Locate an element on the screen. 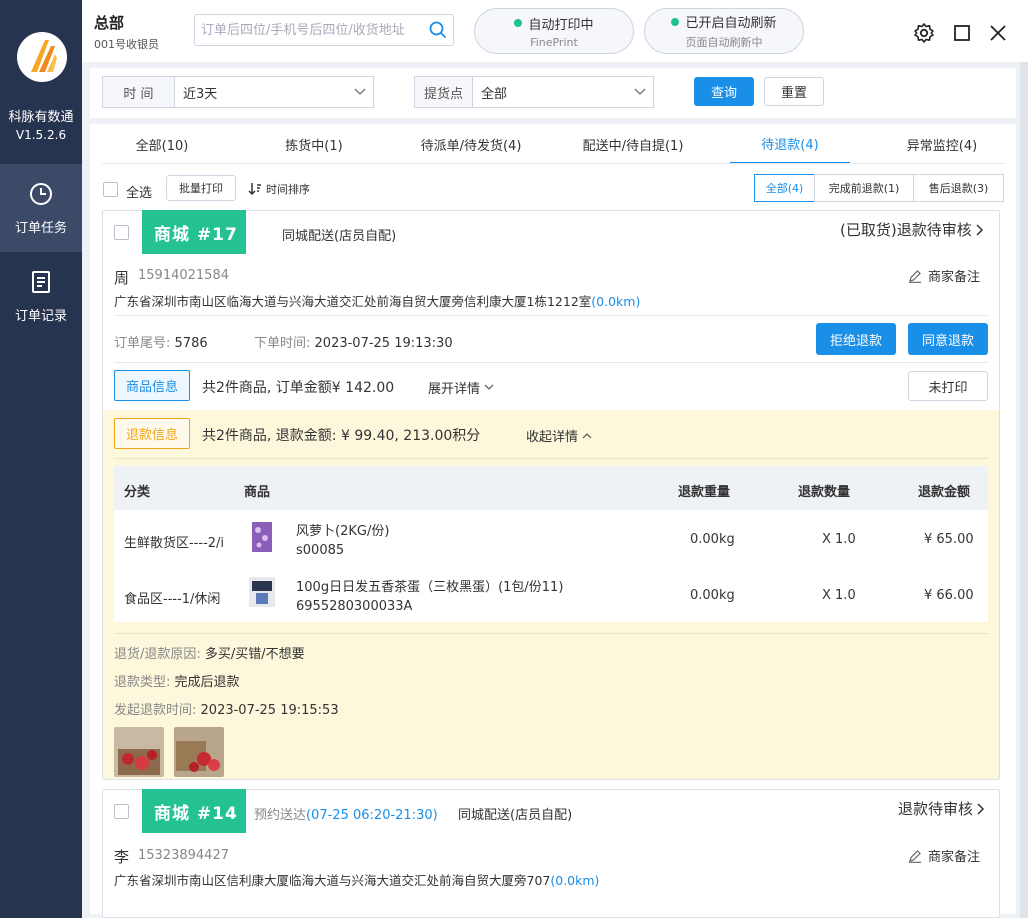 The width and height of the screenshot is (1028, 918). tab-delivering: 配送中/待自提(1) is located at coordinates (633, 144).